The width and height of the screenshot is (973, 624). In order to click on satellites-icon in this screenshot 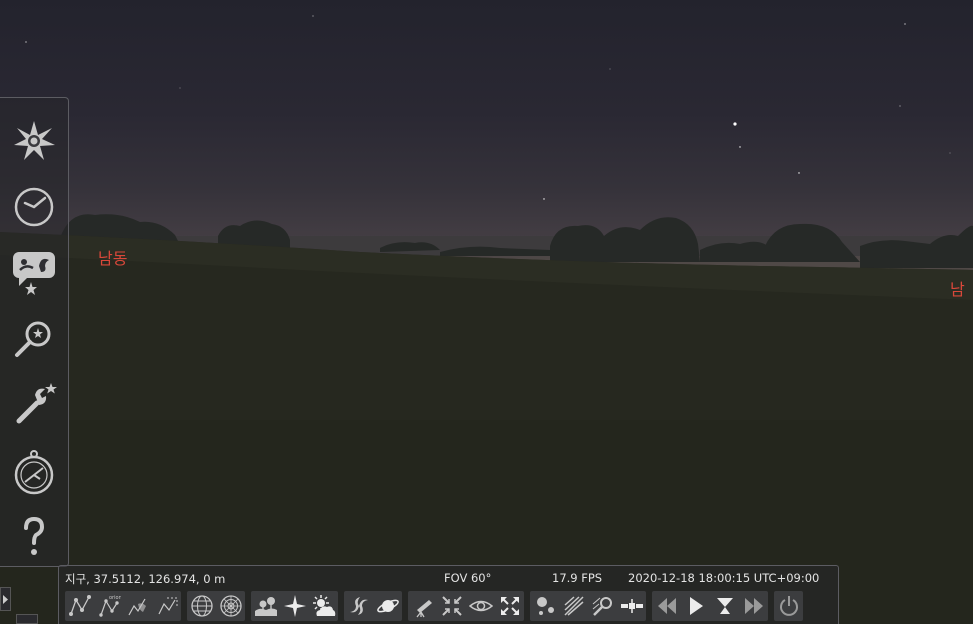, I will do `click(631, 606)`.